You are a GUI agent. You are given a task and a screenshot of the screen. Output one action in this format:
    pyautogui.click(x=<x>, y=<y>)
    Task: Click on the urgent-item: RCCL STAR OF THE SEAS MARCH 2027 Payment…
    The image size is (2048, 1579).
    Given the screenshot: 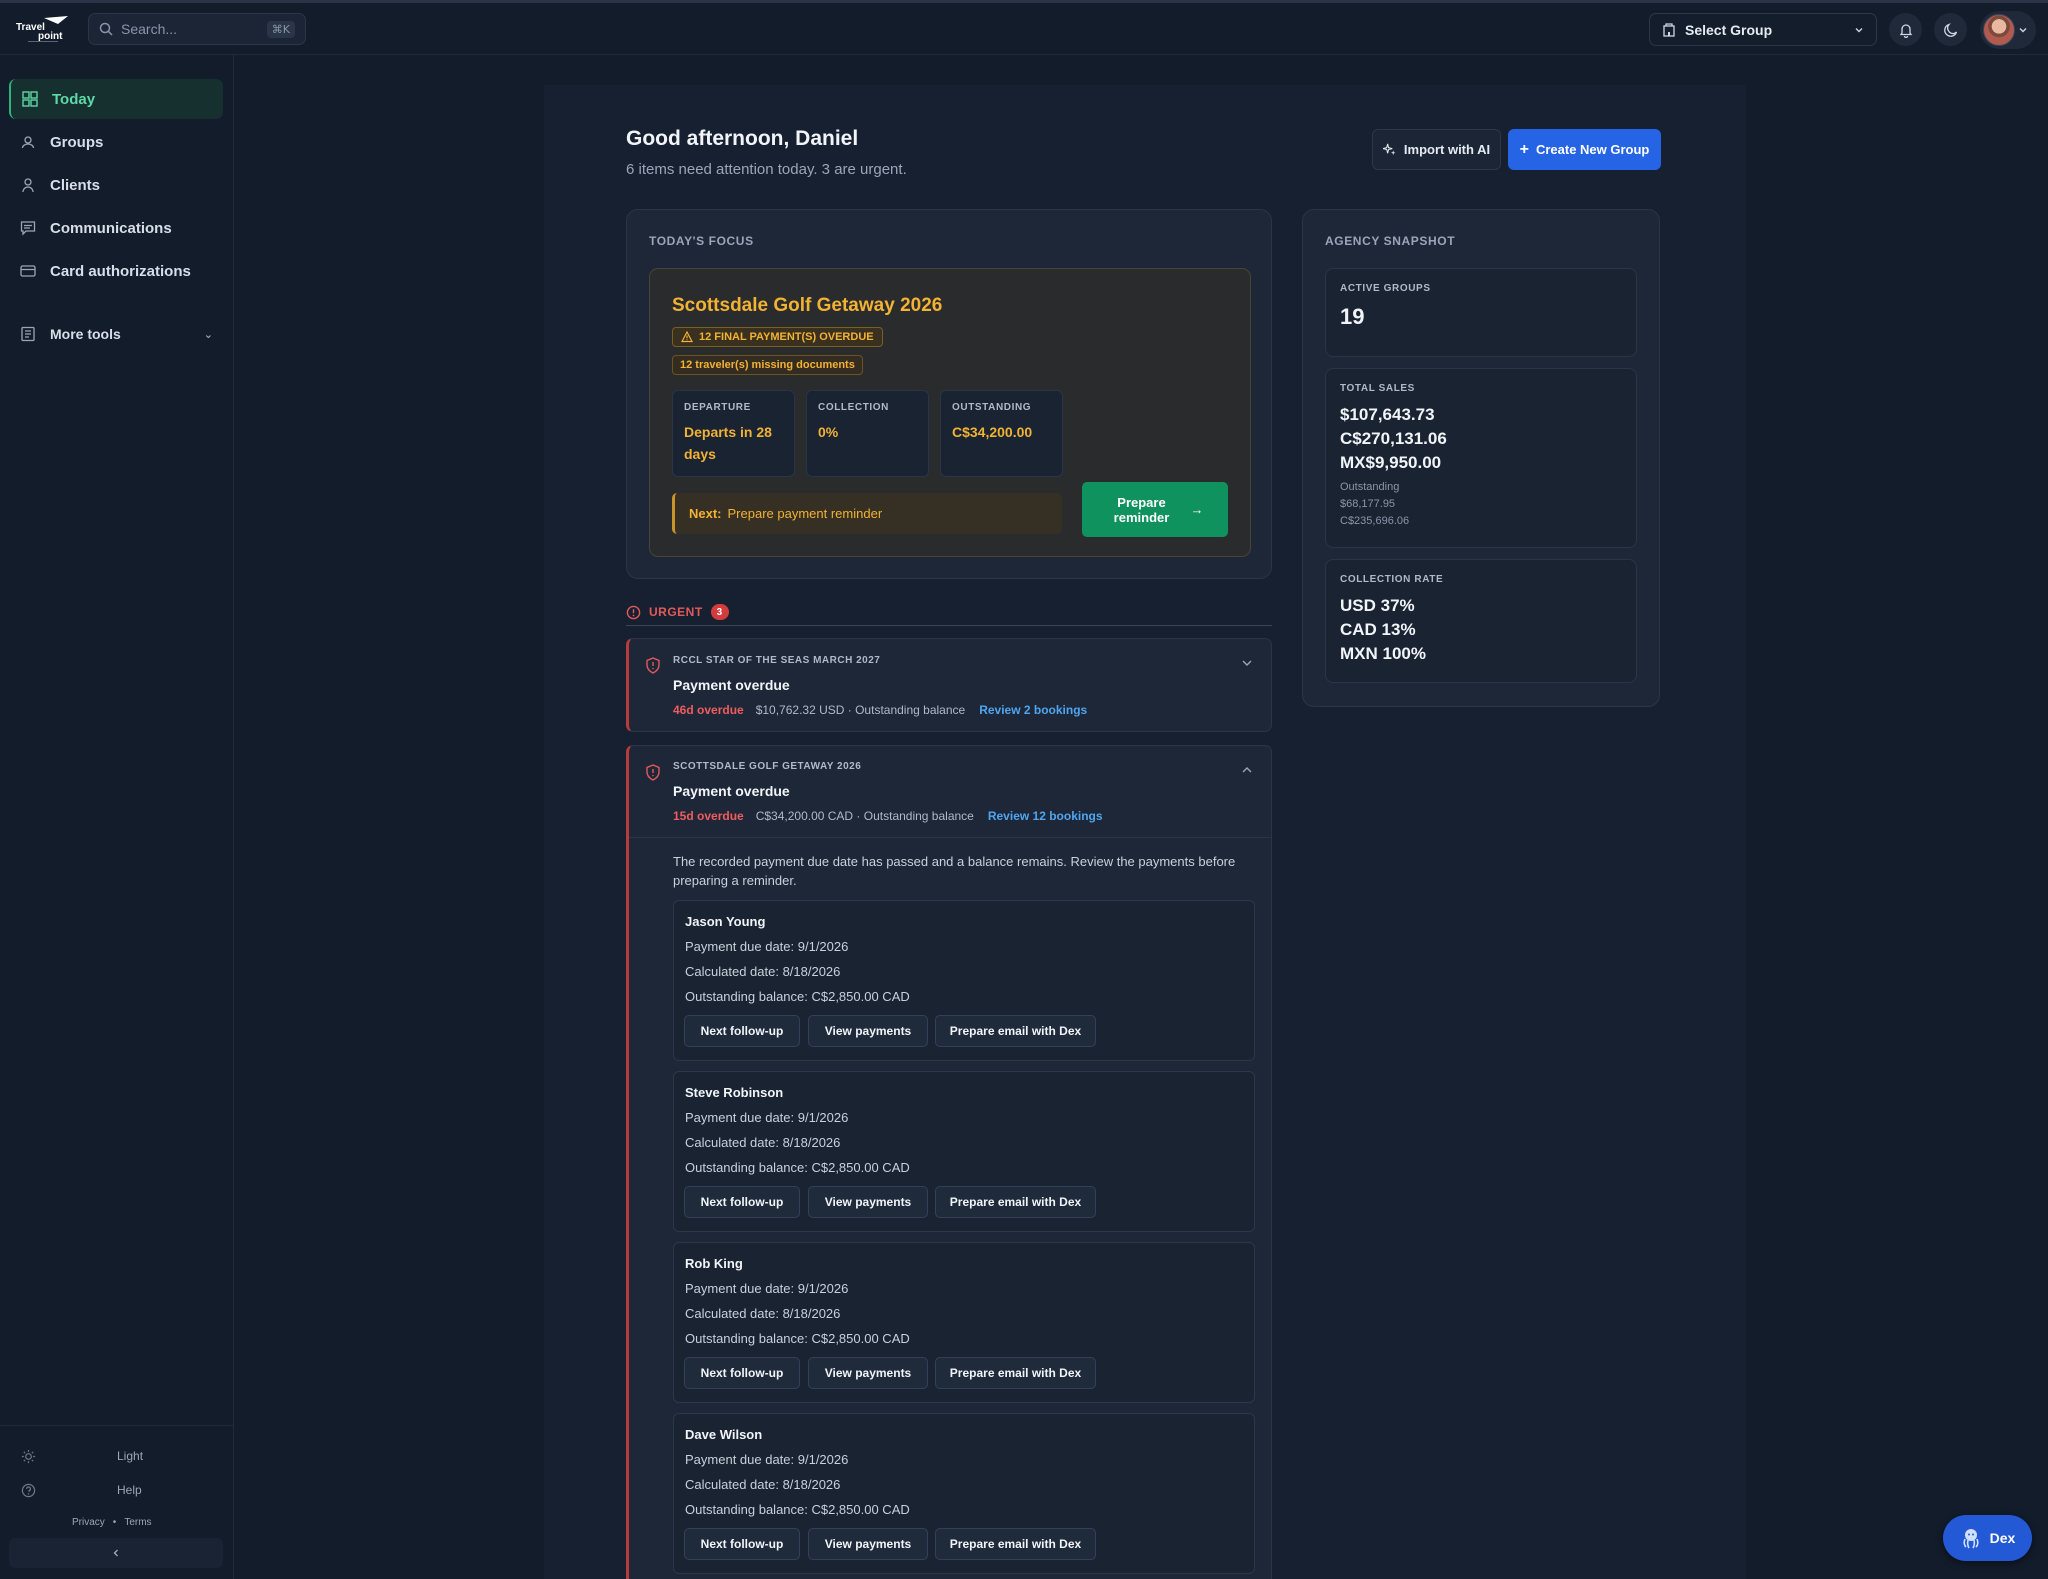 What is the action you would take?
    pyautogui.click(x=949, y=685)
    